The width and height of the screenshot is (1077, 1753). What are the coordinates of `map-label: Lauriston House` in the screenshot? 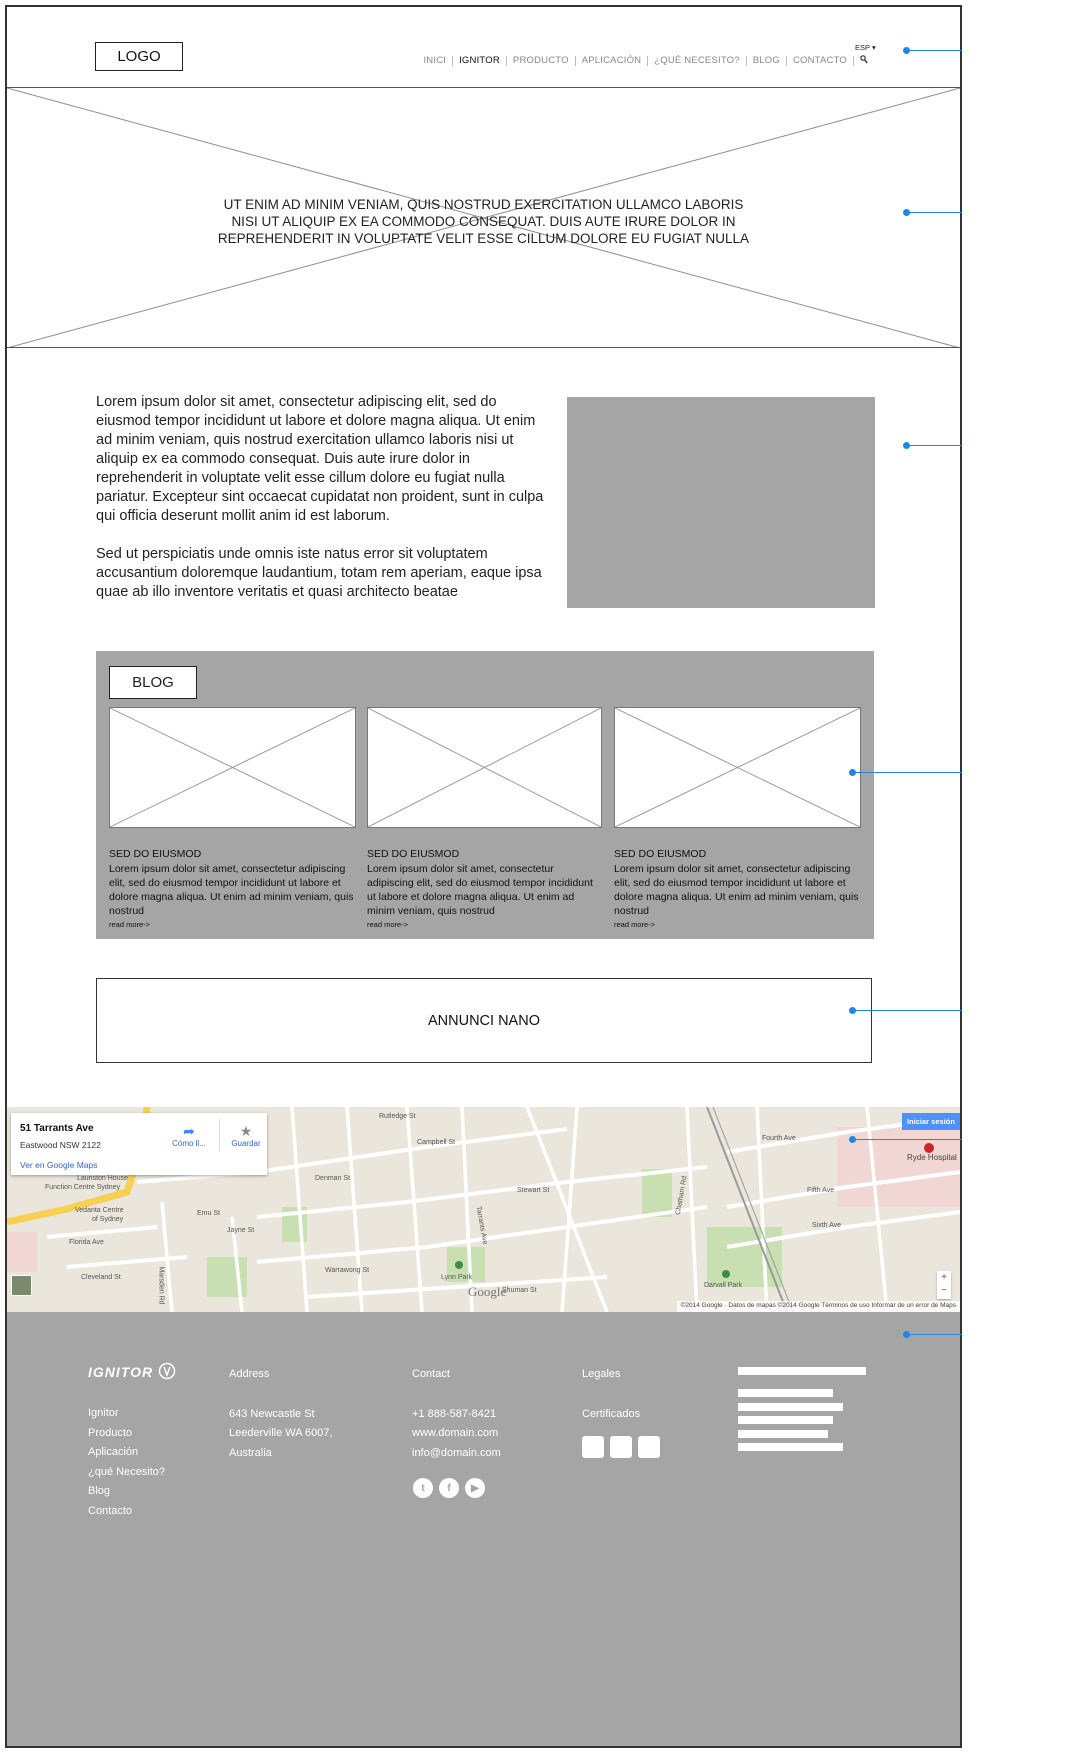 It's located at (102, 1178).